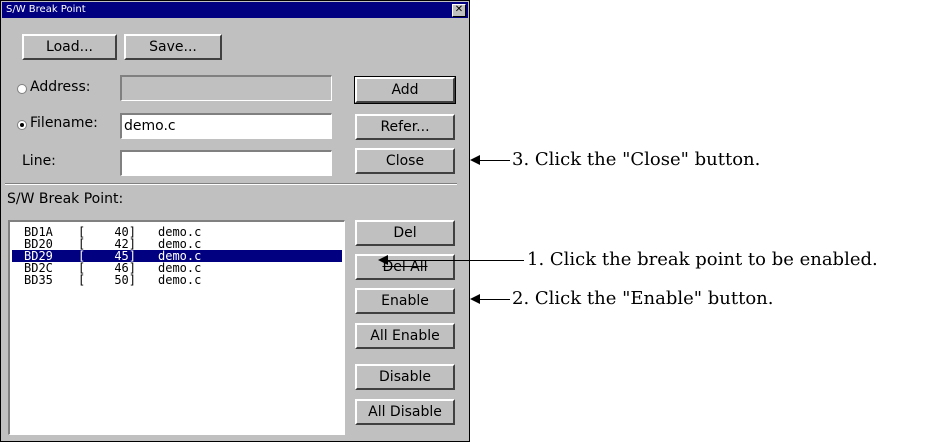 This screenshot has width=951, height=444. What do you see at coordinates (226, 126) in the screenshot?
I see `filename-input: demo.c` at bounding box center [226, 126].